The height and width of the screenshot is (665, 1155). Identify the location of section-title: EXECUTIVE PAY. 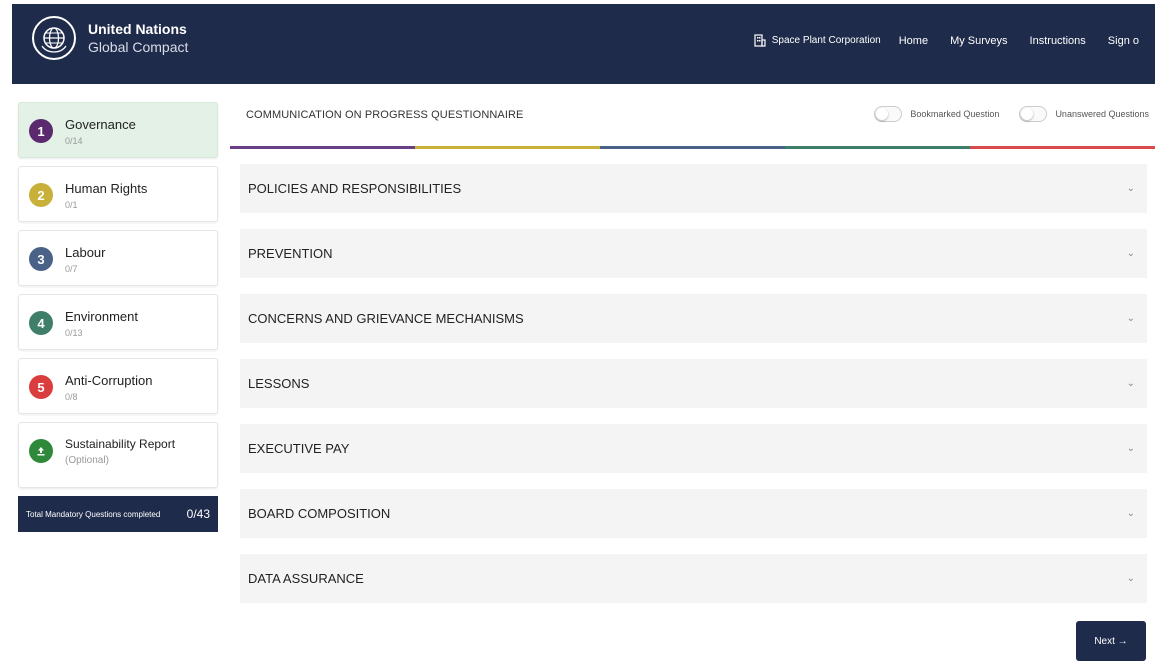
(299, 448).